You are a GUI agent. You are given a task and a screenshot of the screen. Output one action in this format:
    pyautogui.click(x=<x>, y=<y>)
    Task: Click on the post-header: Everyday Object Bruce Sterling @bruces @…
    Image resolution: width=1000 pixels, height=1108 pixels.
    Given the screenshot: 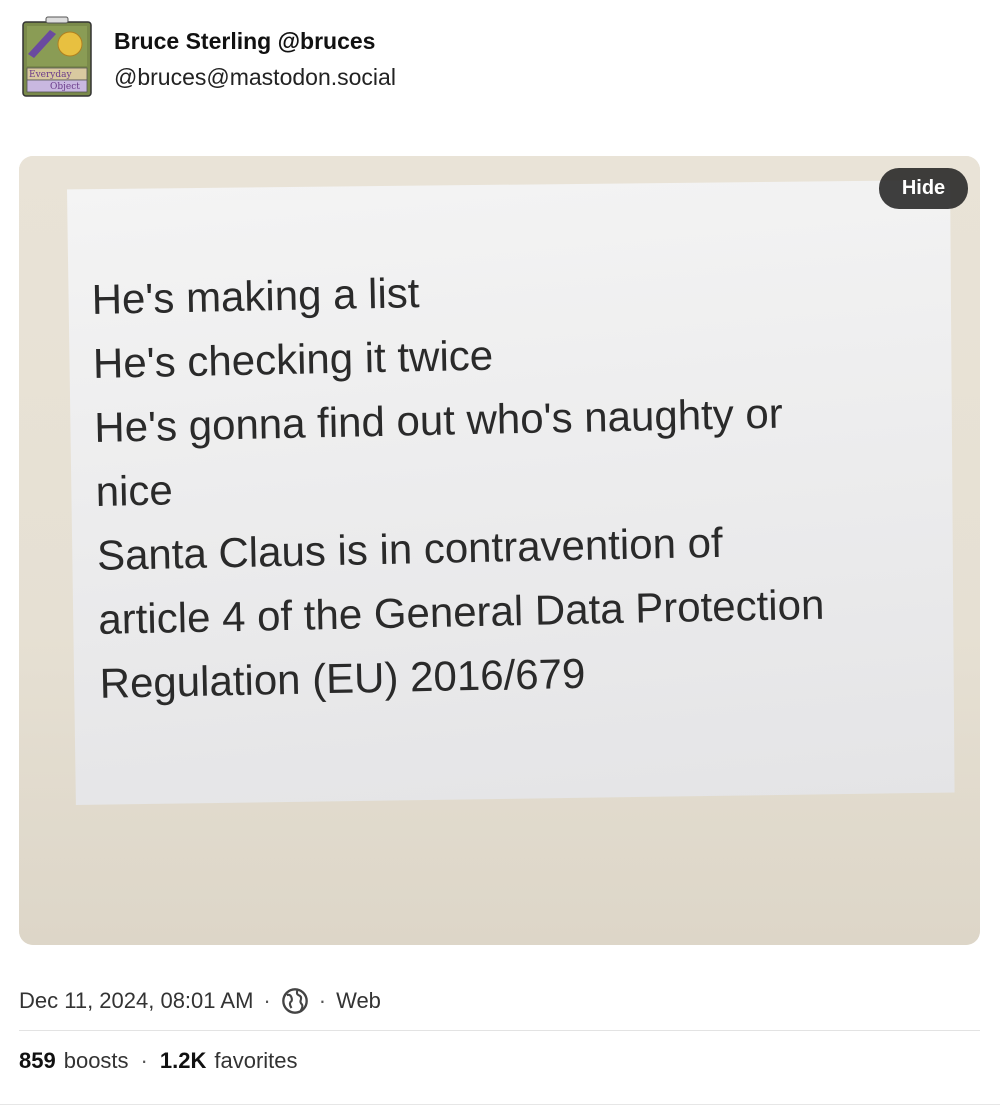 What is the action you would take?
    pyautogui.click(x=208, y=57)
    